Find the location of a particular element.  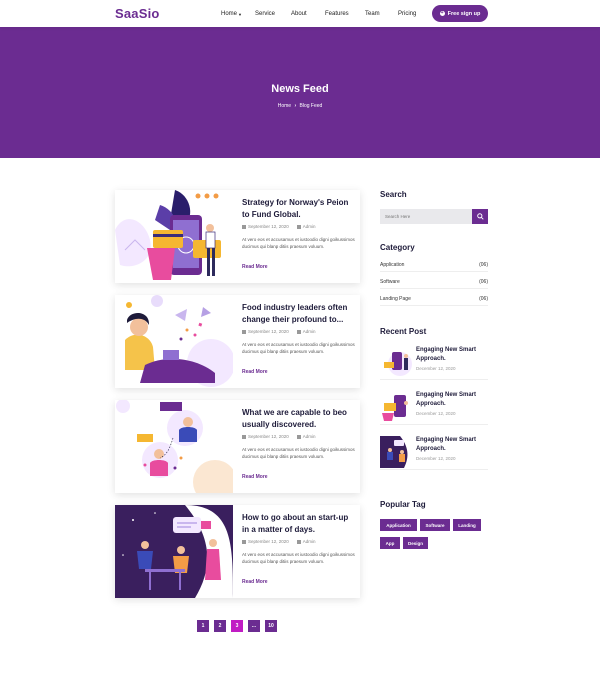

breadcrumb-current: Blog Feed is located at coordinates (311, 106).